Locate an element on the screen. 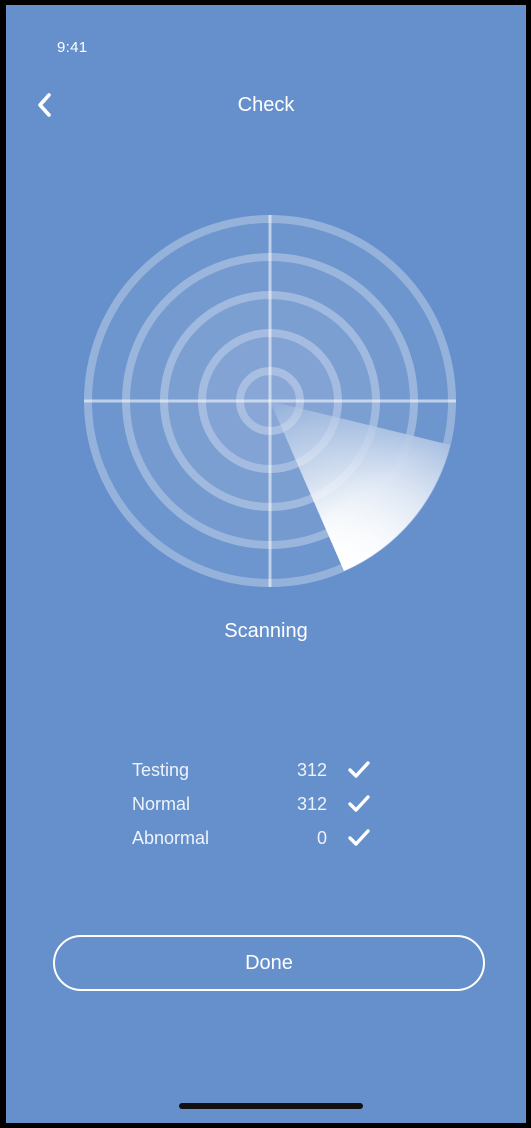 The width and height of the screenshot is (531, 1128). scan-results-list: Testing 312 Normal 312 Abnormal 0 is located at coordinates (257, 805).